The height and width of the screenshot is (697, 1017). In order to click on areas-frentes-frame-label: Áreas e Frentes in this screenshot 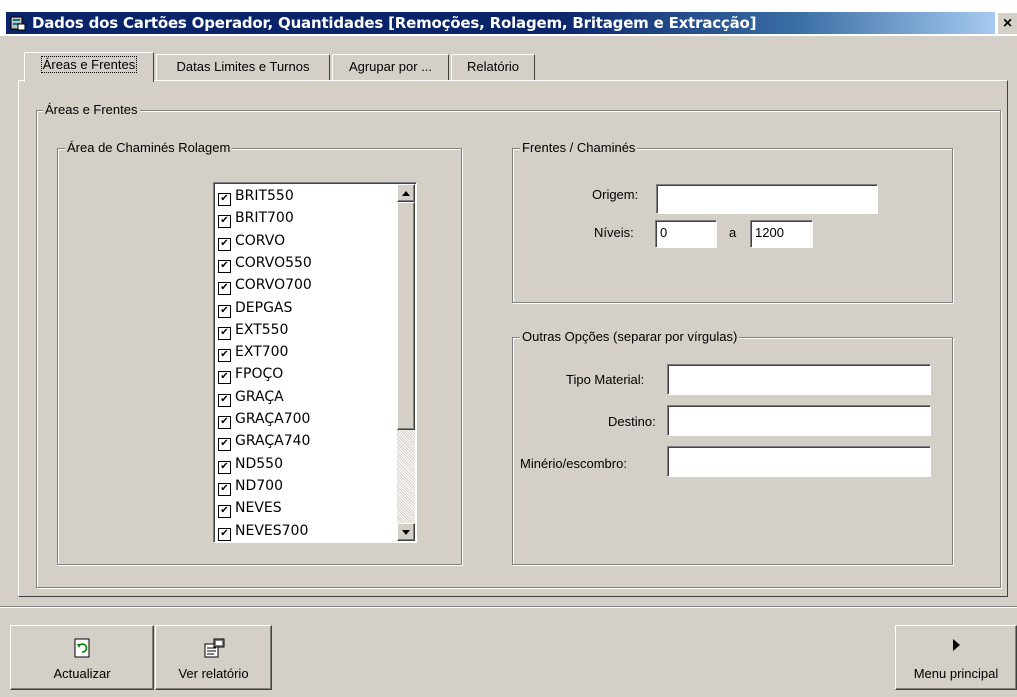, I will do `click(91, 110)`.